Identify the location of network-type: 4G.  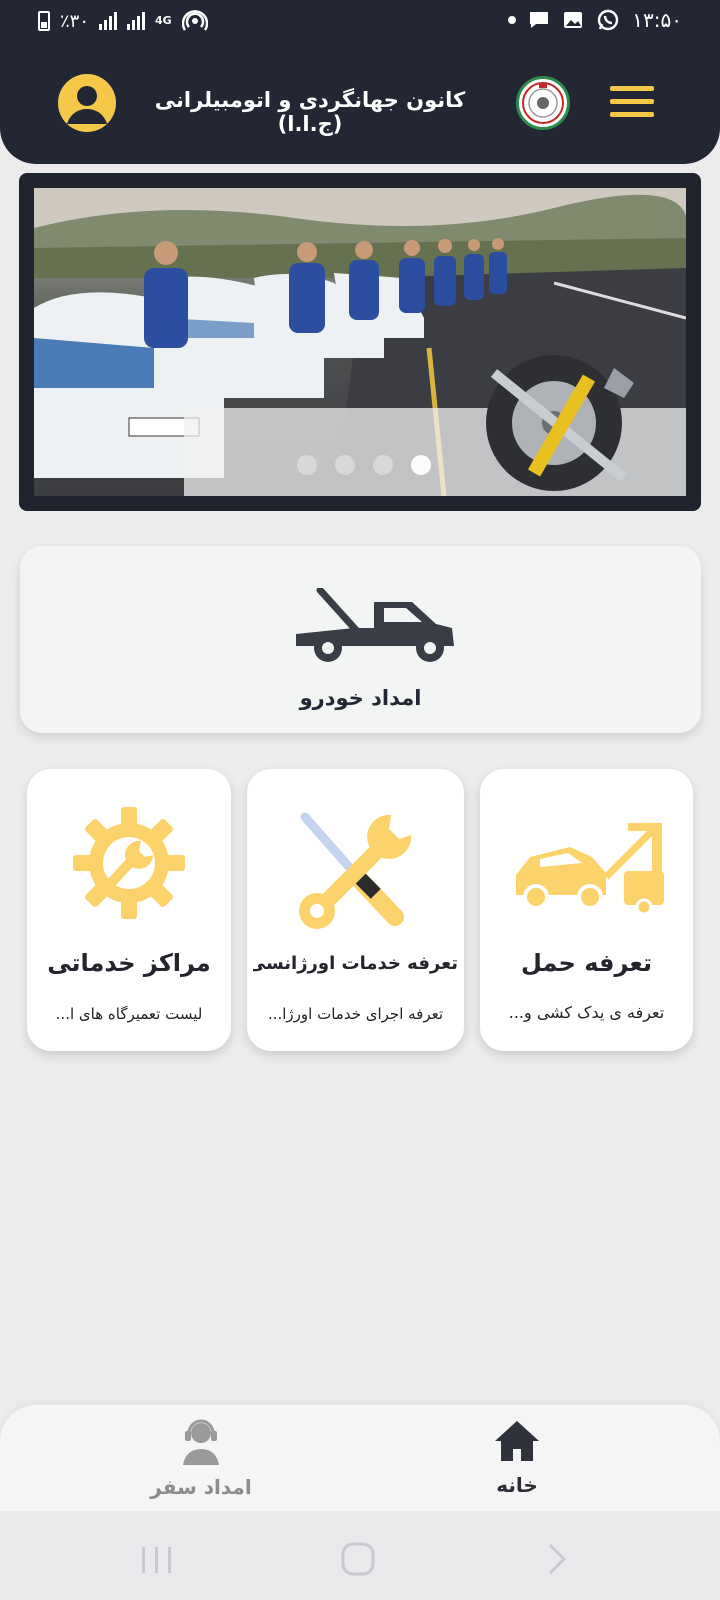
(163, 20).